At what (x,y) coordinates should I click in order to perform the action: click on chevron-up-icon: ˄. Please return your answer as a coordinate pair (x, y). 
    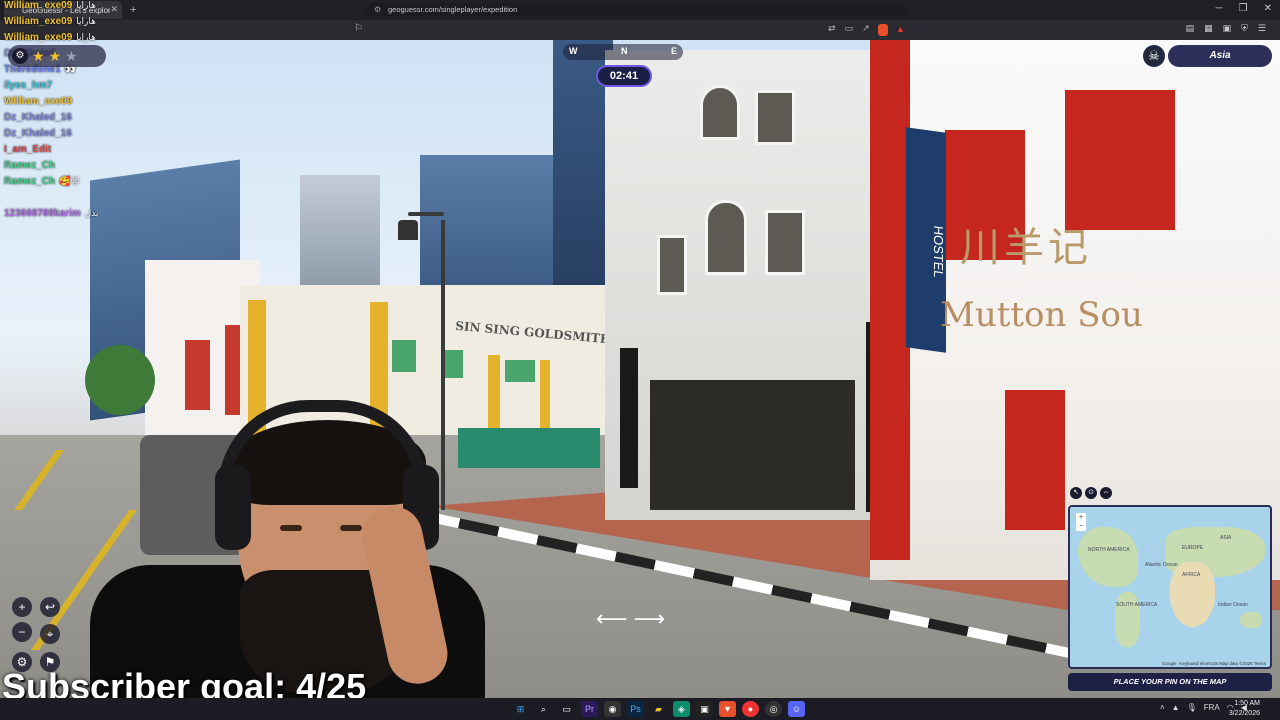
    Looking at the image, I should click on (1162, 707).